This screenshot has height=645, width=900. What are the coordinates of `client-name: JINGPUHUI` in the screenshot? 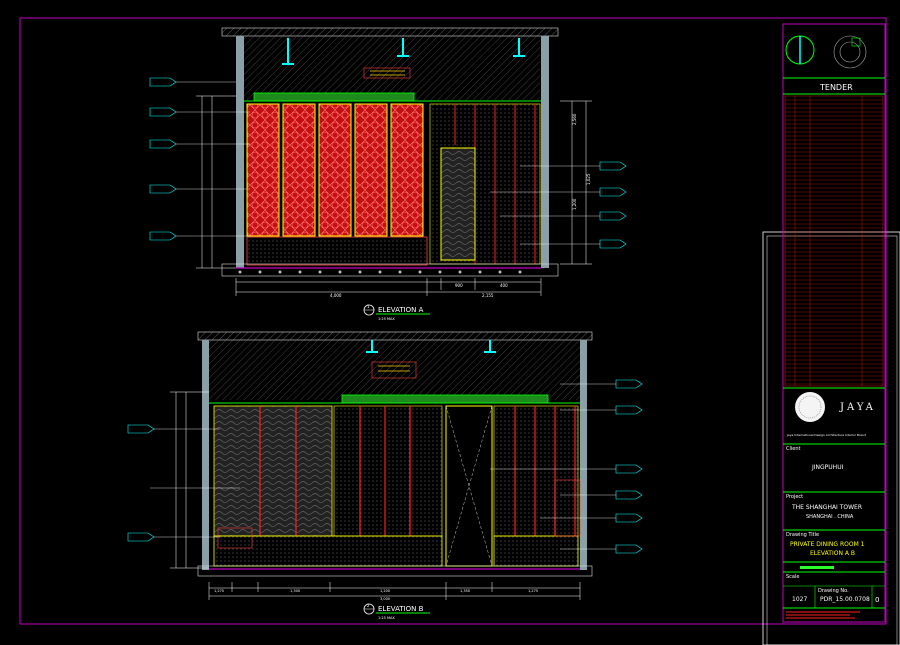 It's located at (828, 467).